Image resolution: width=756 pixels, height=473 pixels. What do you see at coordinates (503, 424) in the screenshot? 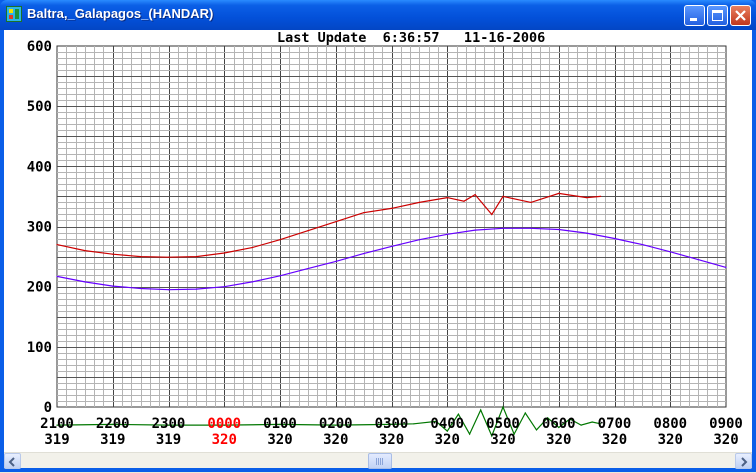
I see `x-tick-label: 0500` at bounding box center [503, 424].